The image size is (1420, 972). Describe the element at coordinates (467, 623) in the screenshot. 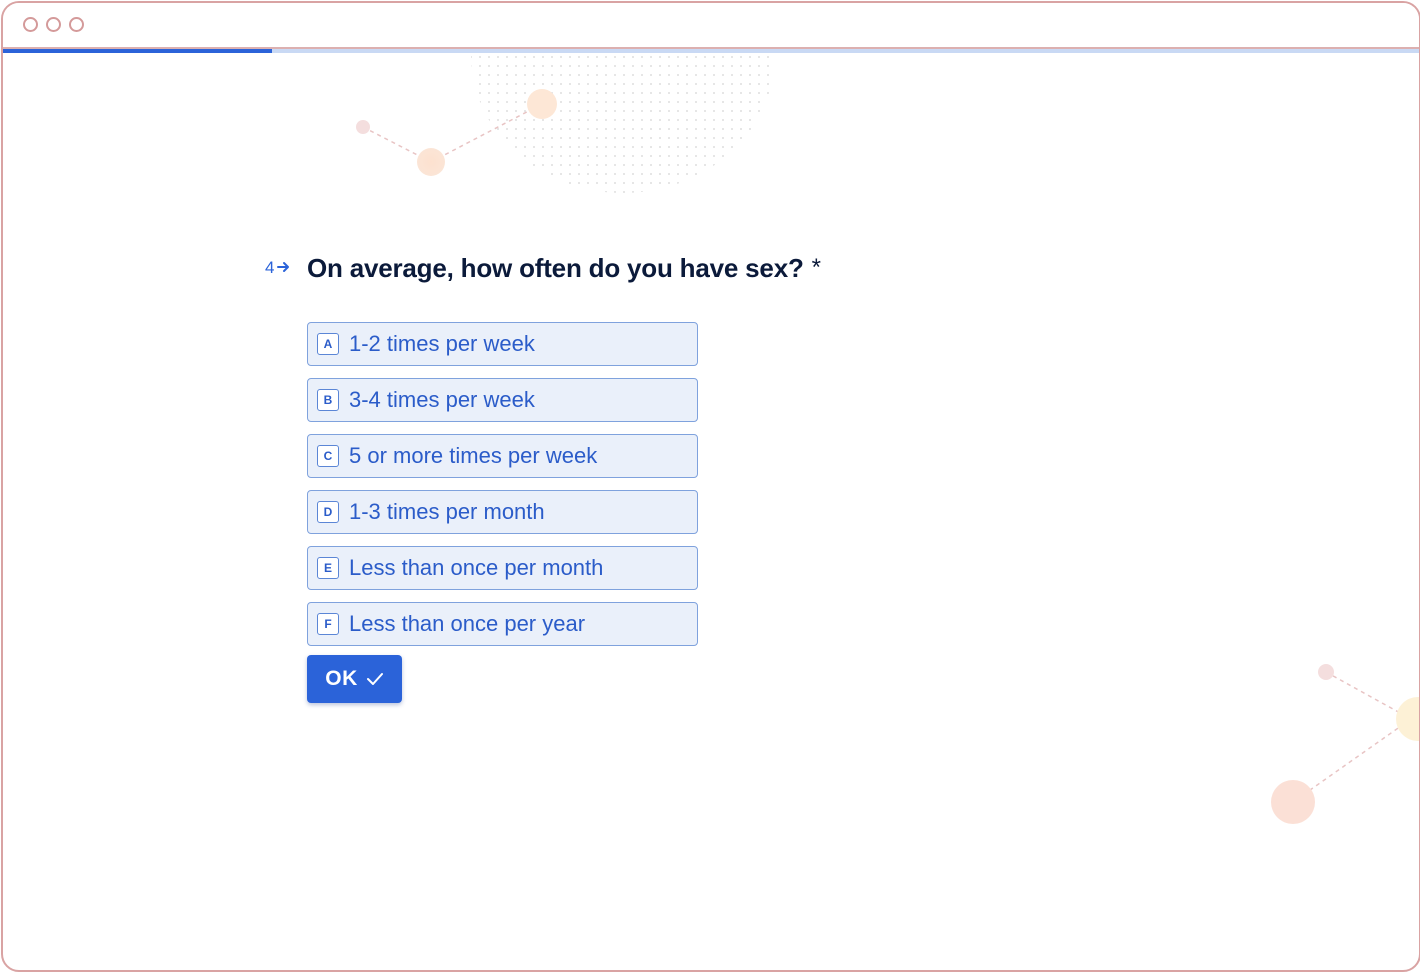

I see `choice-label: Less than once per year` at that location.